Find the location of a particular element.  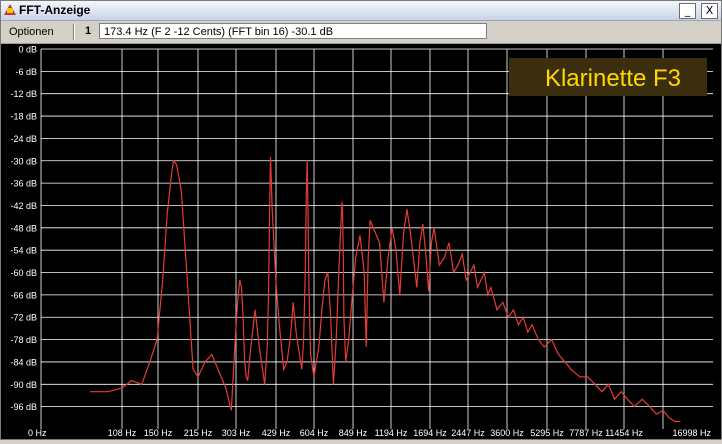

window-title: FFT-Anzeige is located at coordinates (55, 10).